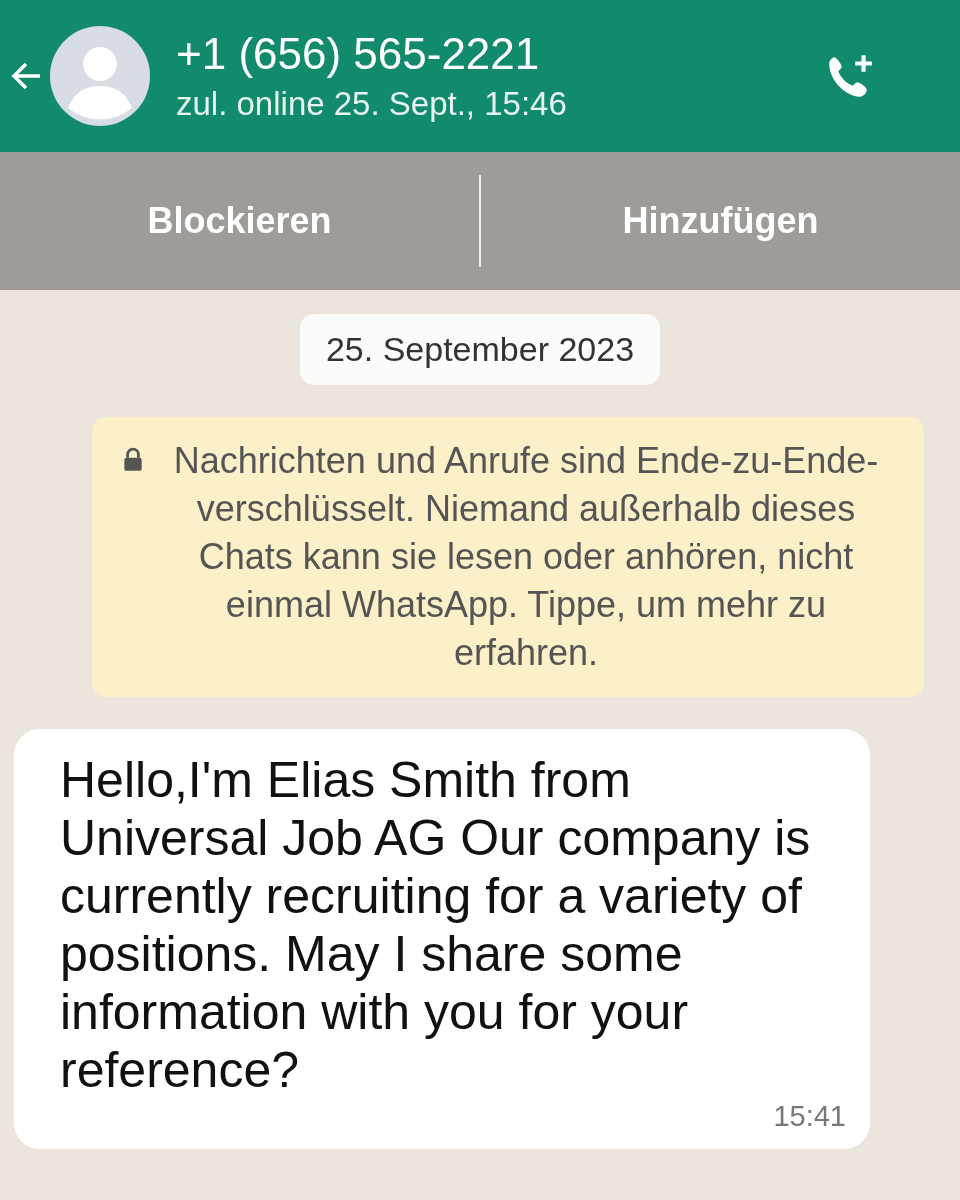  I want to click on last-seen-status: zul. online 25. Sept., 15:46, so click(372, 104).